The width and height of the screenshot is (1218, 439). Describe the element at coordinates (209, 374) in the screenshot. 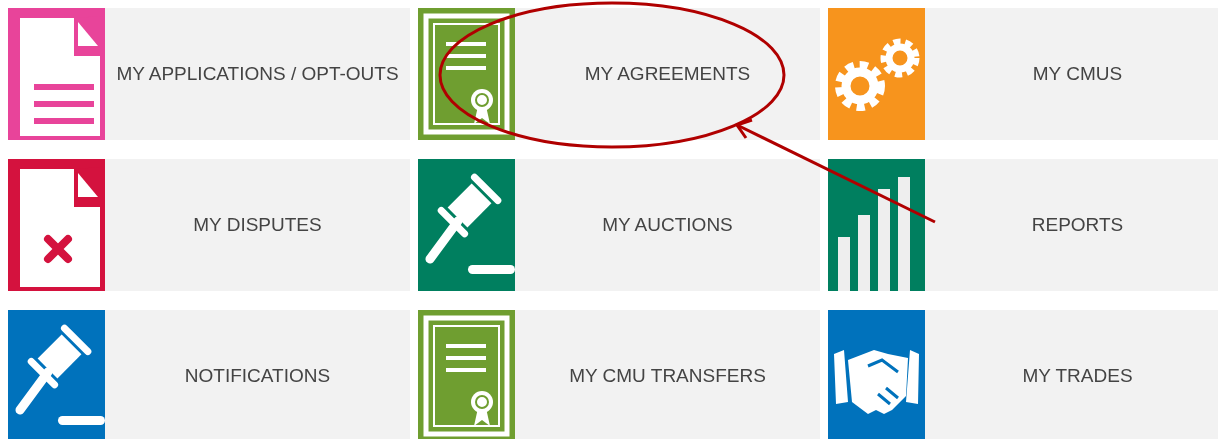

I see `menu-tile: NOTIFICATIONS` at that location.